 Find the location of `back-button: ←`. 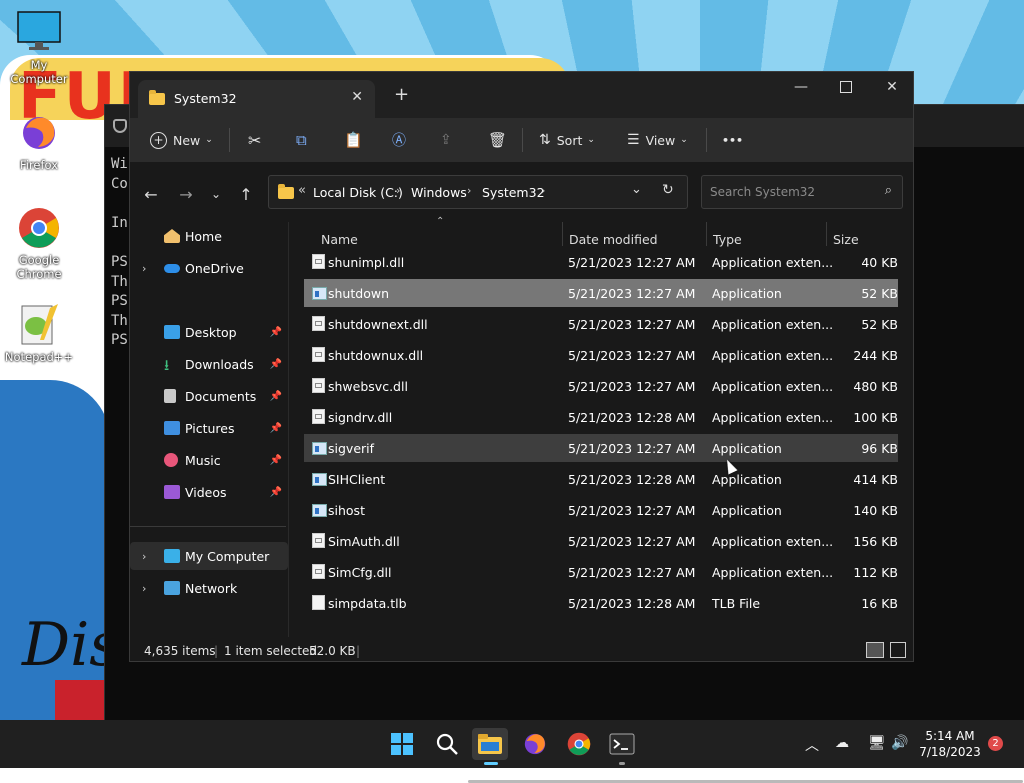

back-button: ← is located at coordinates (151, 194).